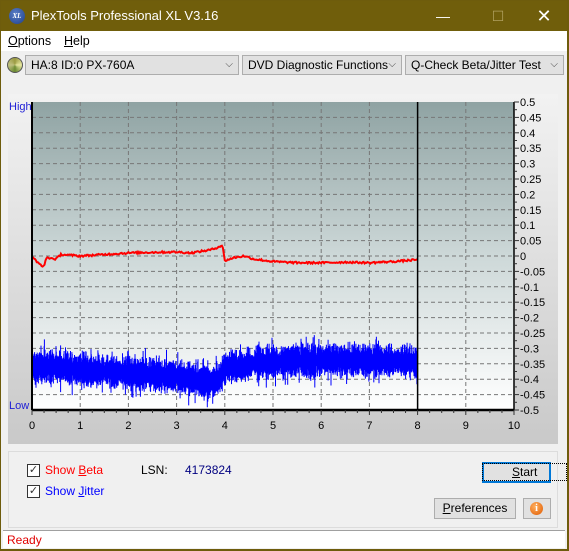 This screenshot has width=569, height=551. Describe the element at coordinates (527, 226) in the screenshot. I see `y-tick-label: 0.1` at that location.